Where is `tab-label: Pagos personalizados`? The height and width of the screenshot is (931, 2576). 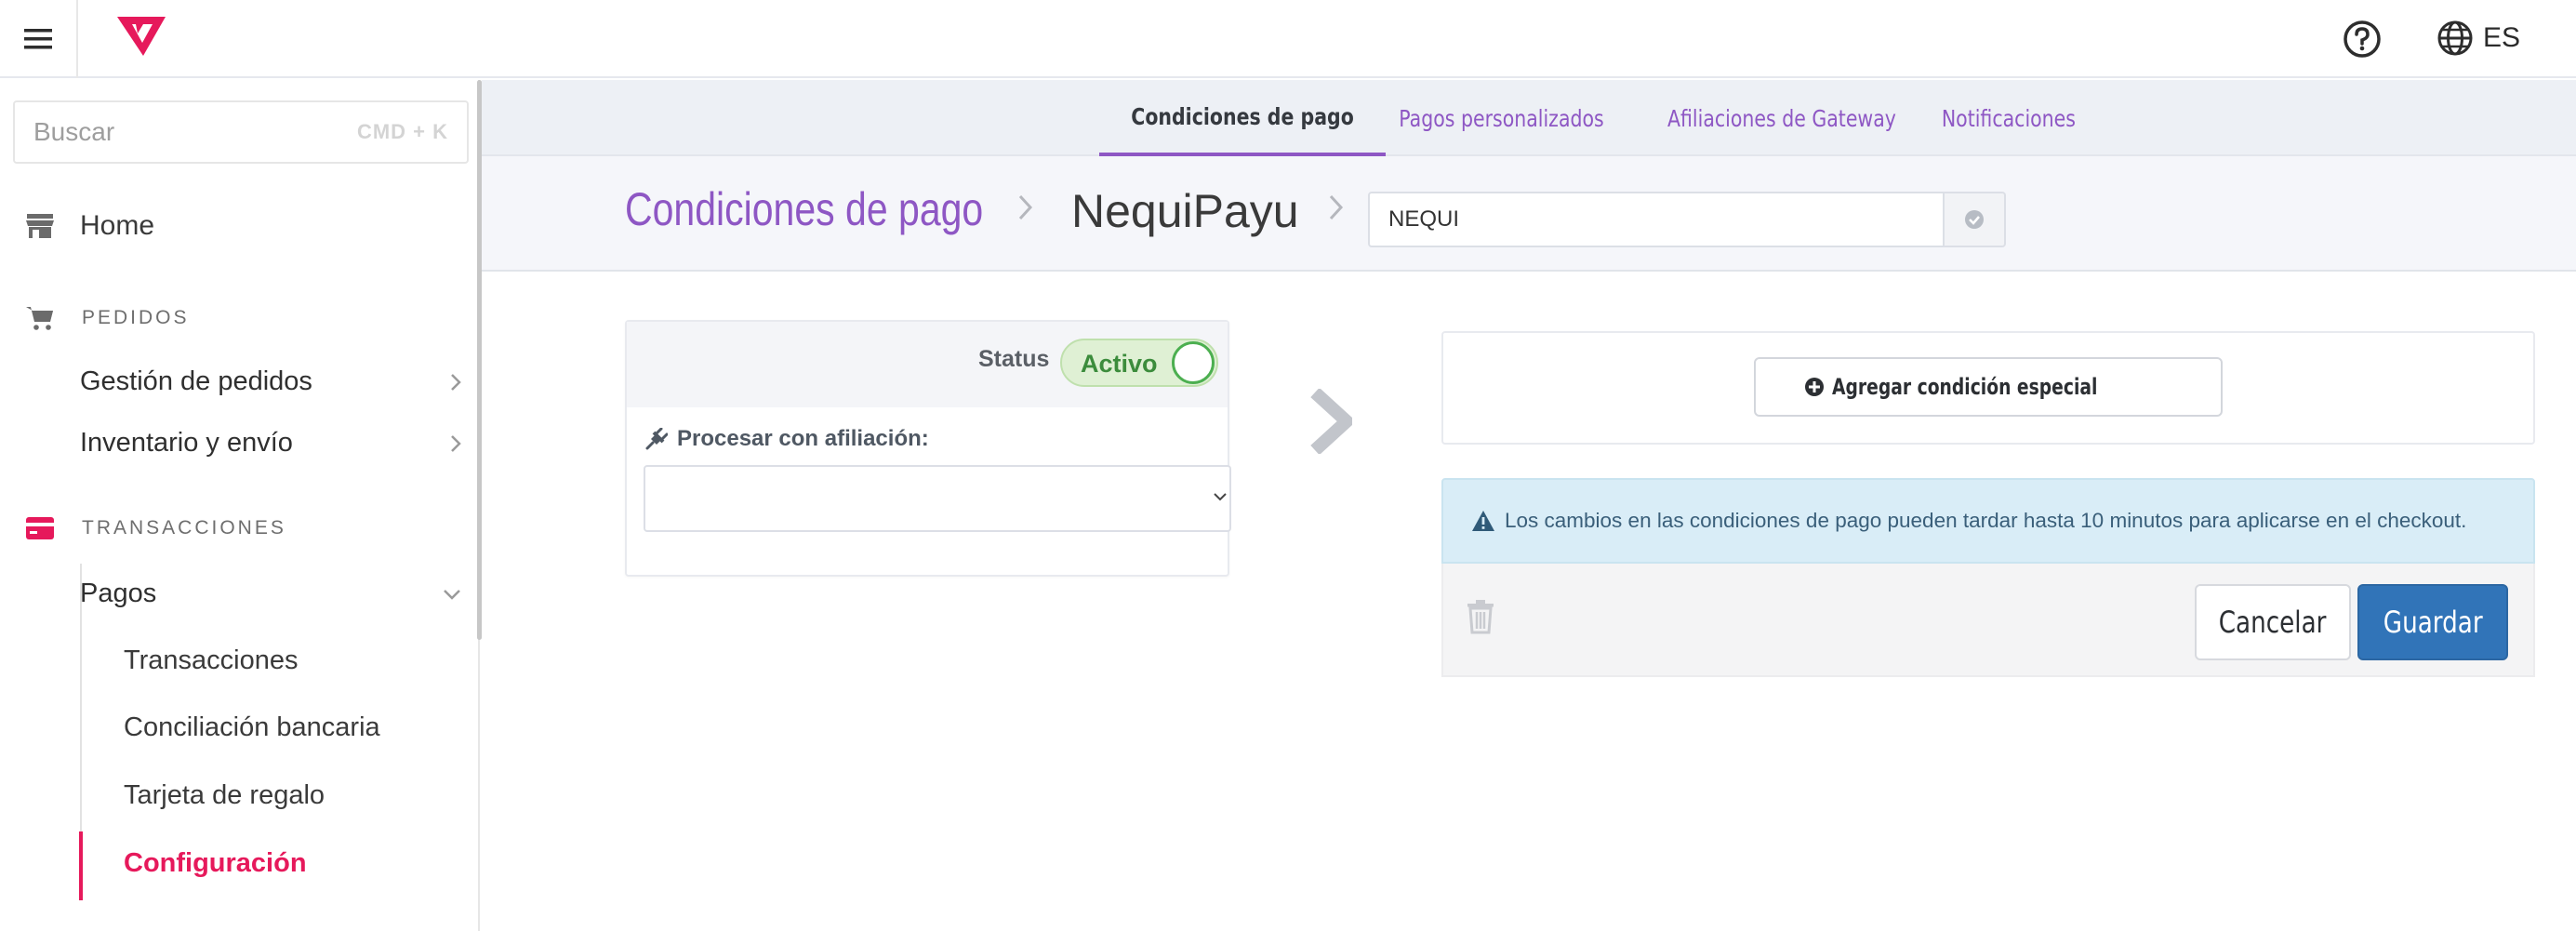 tab-label: Pagos personalizados is located at coordinates (1501, 118).